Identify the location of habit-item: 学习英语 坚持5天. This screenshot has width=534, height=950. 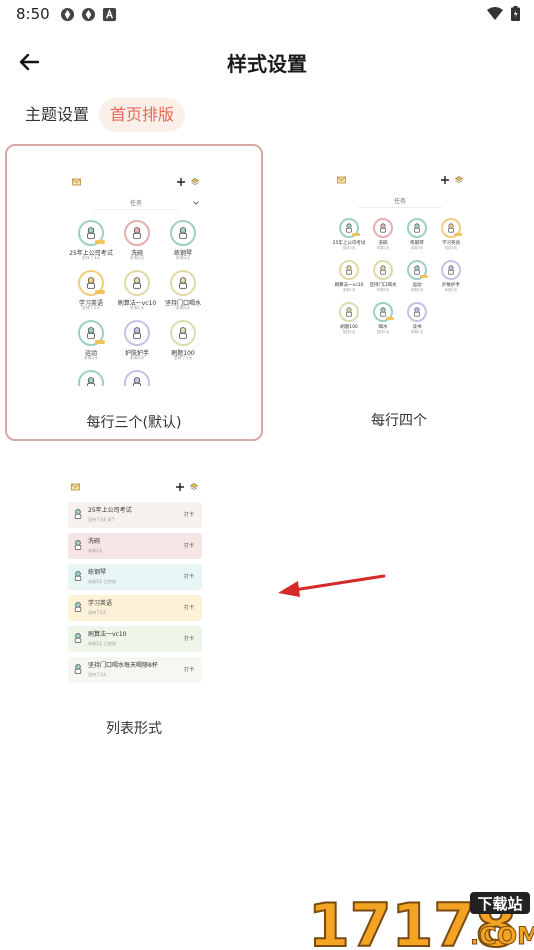
(451, 239).